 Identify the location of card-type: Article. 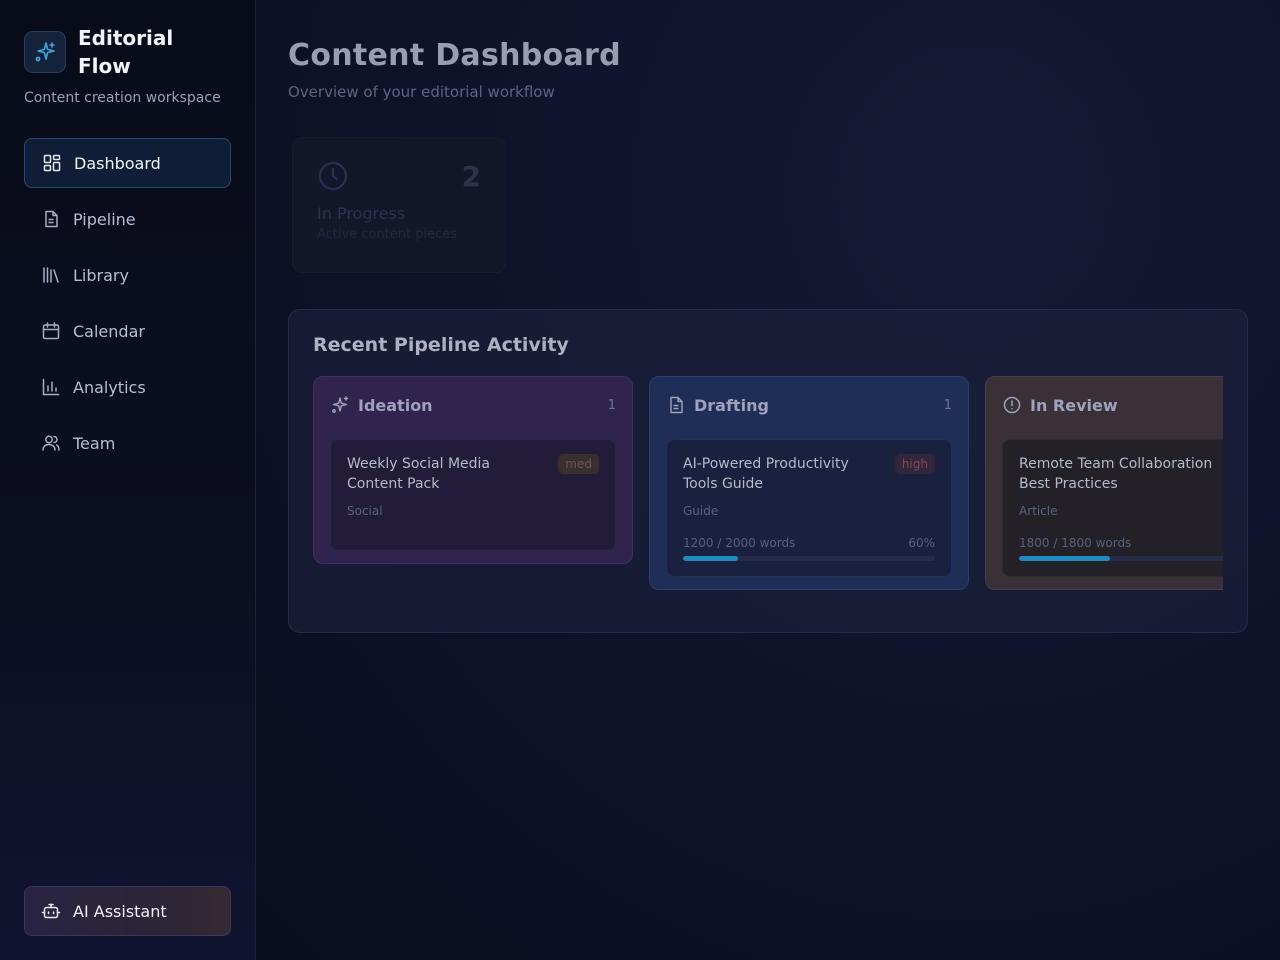
(1038, 511).